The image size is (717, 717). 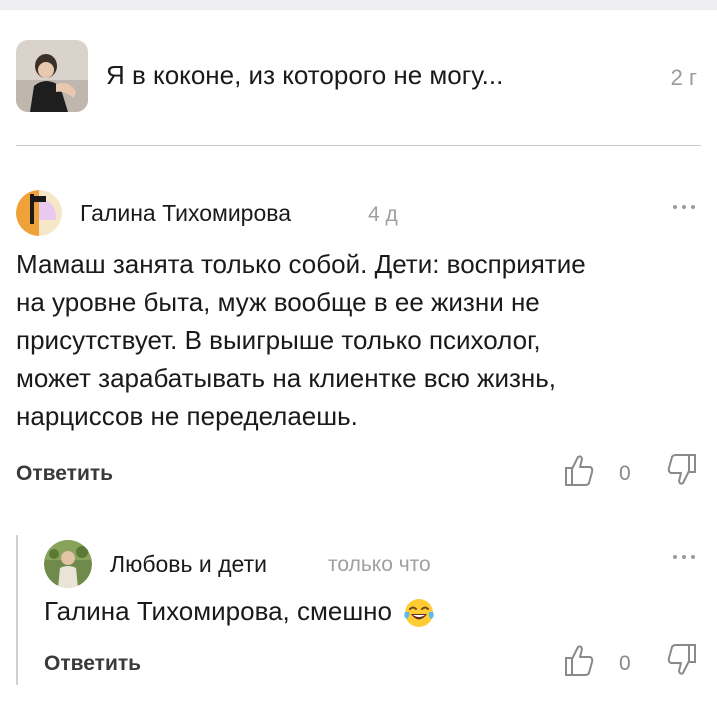 What do you see at coordinates (383, 214) in the screenshot?
I see `comment-time: 4 д` at bounding box center [383, 214].